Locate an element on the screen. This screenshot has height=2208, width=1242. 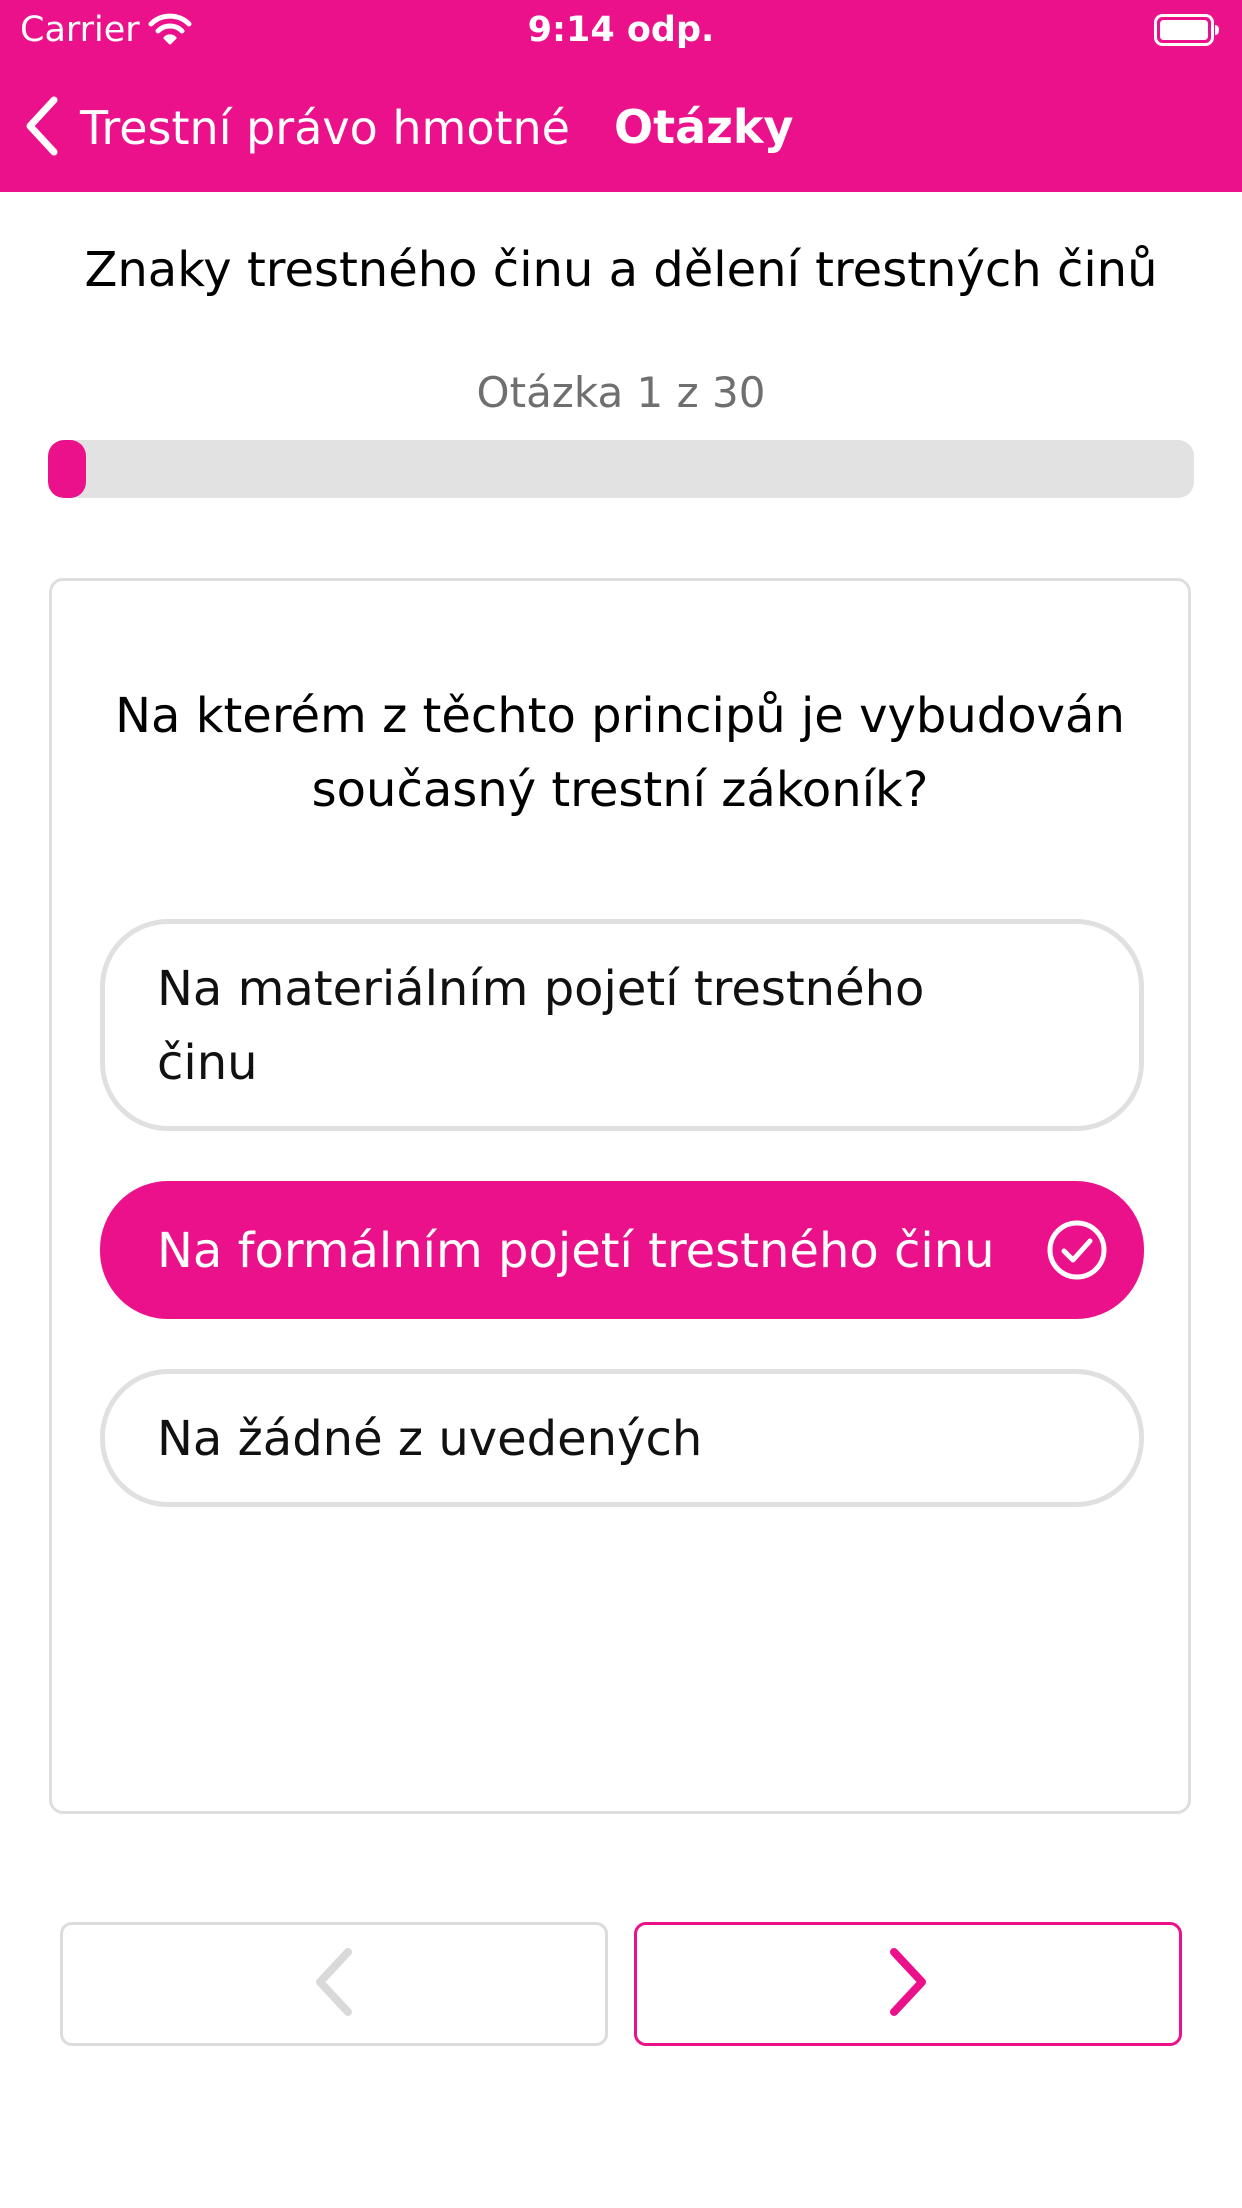
answer-option: Na materiálním pojetí trestného činu is located at coordinates (622, 1025).